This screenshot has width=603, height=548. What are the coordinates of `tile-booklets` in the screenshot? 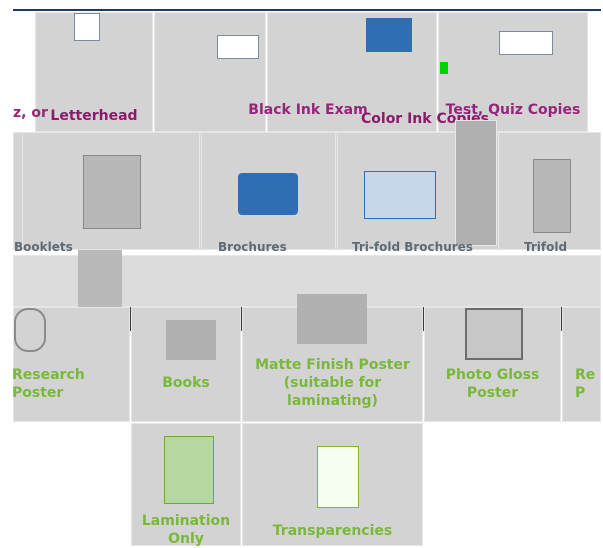 It's located at (111, 191).